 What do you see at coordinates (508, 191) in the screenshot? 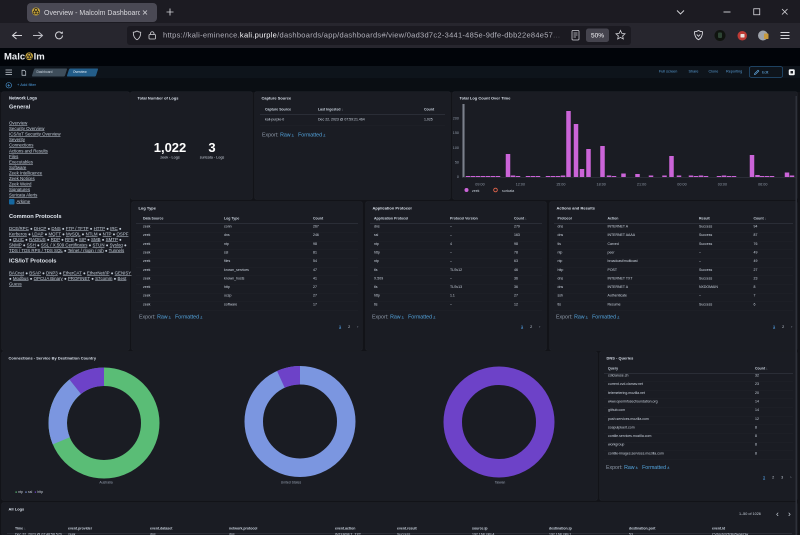
I see `svg-text: suricata` at bounding box center [508, 191].